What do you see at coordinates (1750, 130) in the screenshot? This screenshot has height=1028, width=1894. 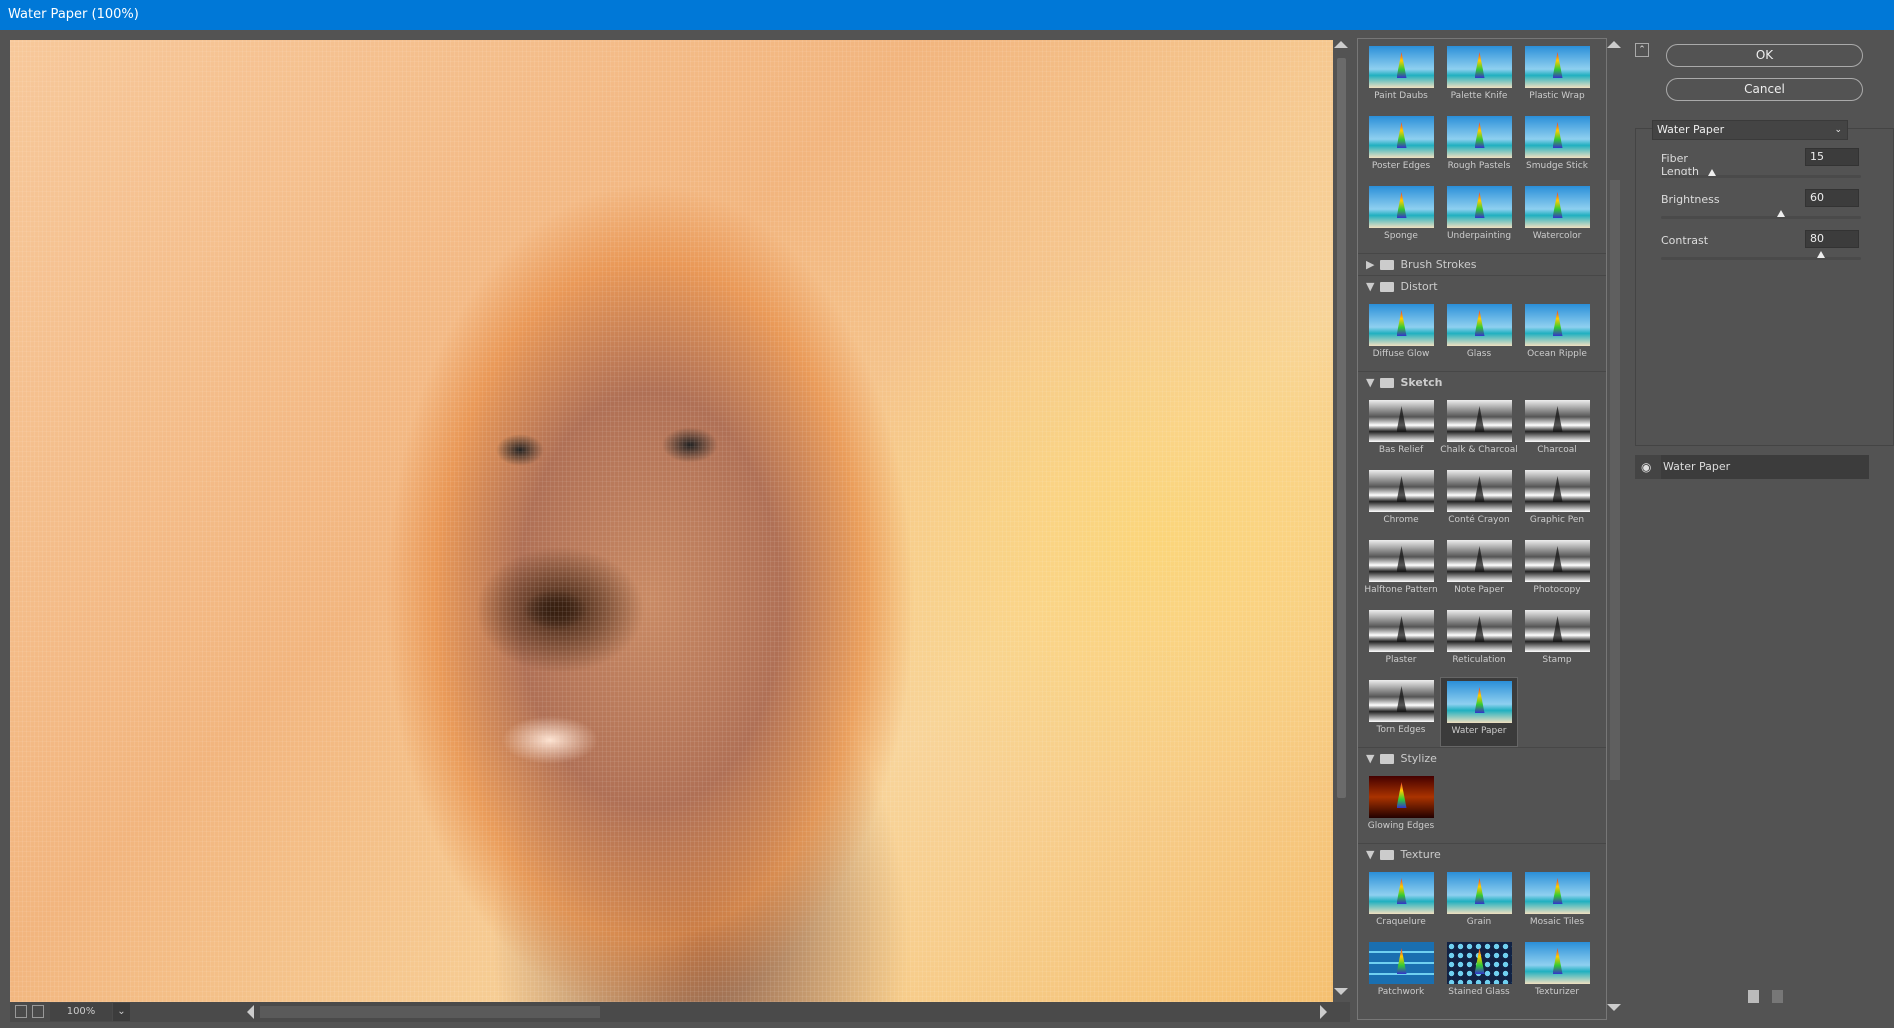 I see `filter-select: Water Paper ⌄` at bounding box center [1750, 130].